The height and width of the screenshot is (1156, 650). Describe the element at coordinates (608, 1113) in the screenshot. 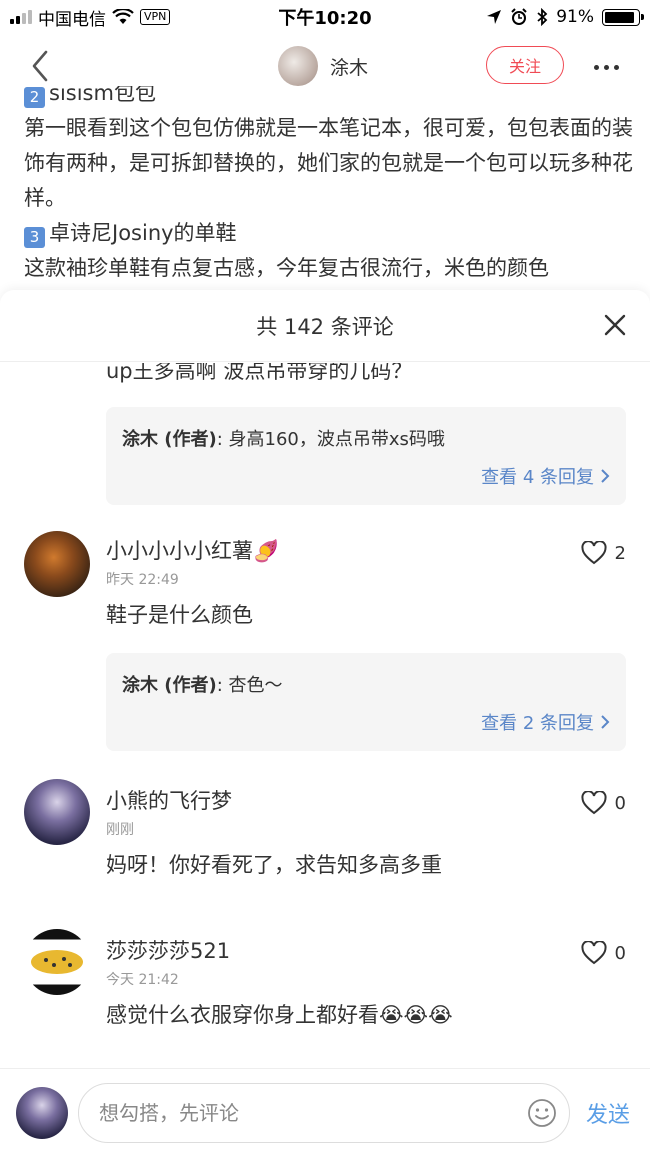

I see `send-button: 发送` at that location.